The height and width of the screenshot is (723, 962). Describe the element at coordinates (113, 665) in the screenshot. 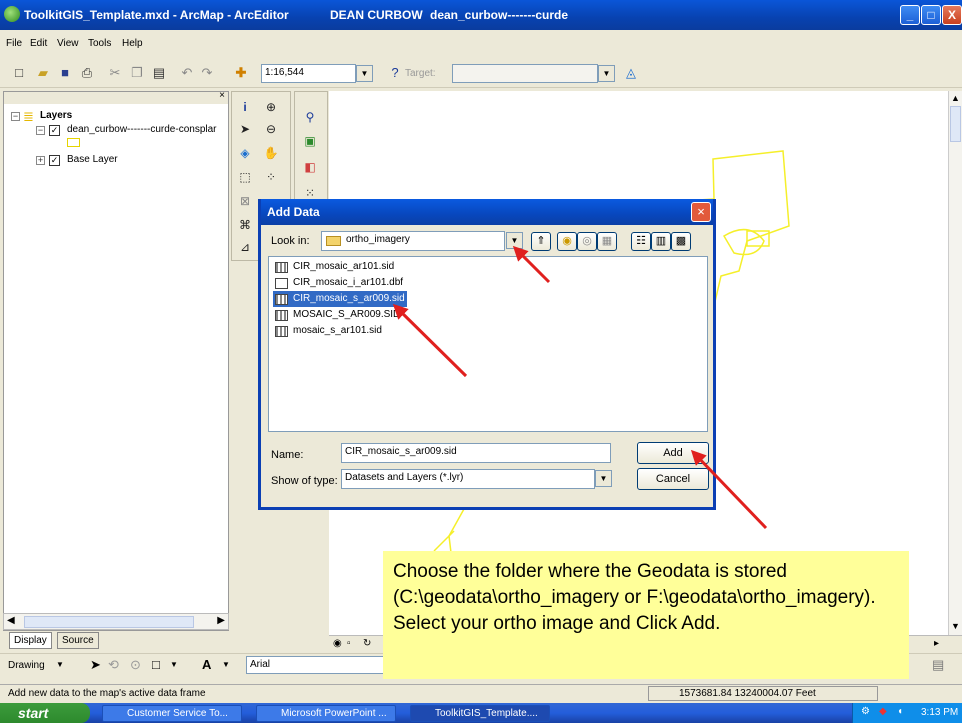

I see `rotate-icon: ⟲` at that location.